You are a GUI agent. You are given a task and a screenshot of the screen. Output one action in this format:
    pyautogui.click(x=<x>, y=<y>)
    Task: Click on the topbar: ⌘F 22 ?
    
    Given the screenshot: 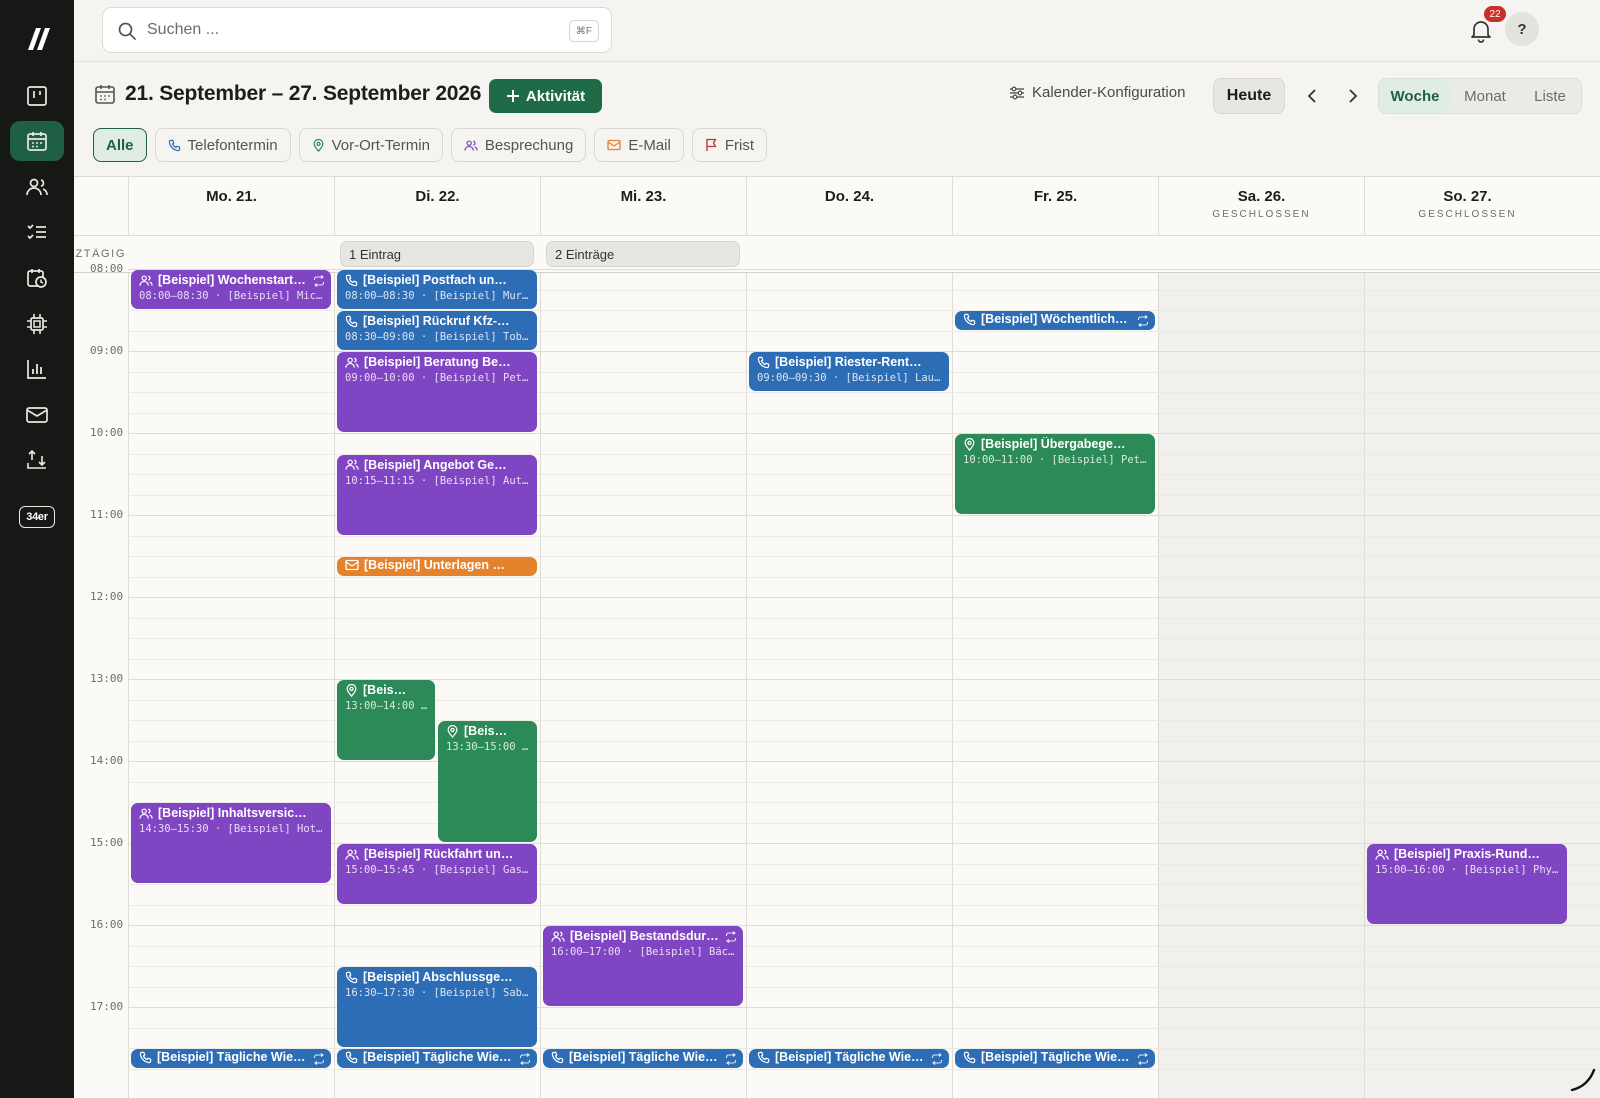 What is the action you would take?
    pyautogui.click(x=837, y=31)
    